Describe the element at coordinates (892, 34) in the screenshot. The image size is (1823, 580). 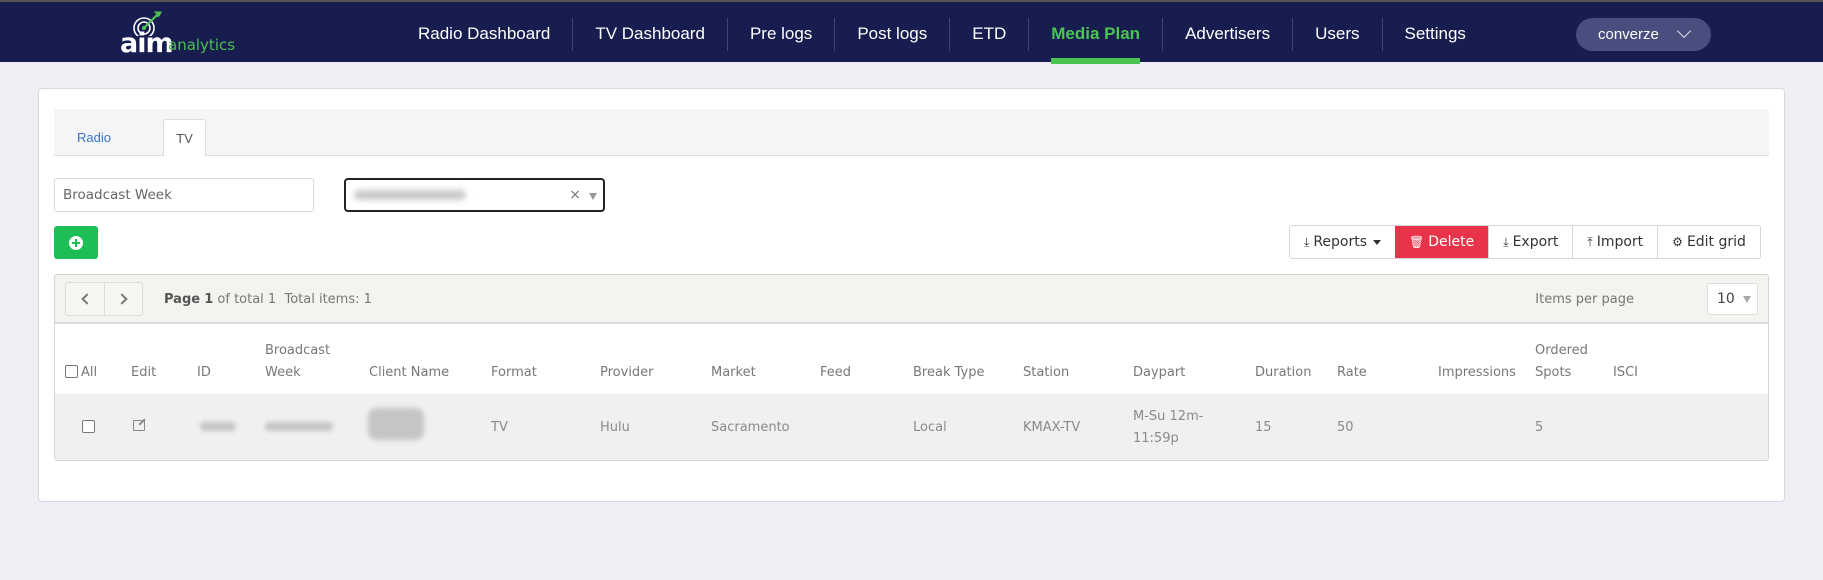
I see `nav-post-logs: Post logs` at that location.